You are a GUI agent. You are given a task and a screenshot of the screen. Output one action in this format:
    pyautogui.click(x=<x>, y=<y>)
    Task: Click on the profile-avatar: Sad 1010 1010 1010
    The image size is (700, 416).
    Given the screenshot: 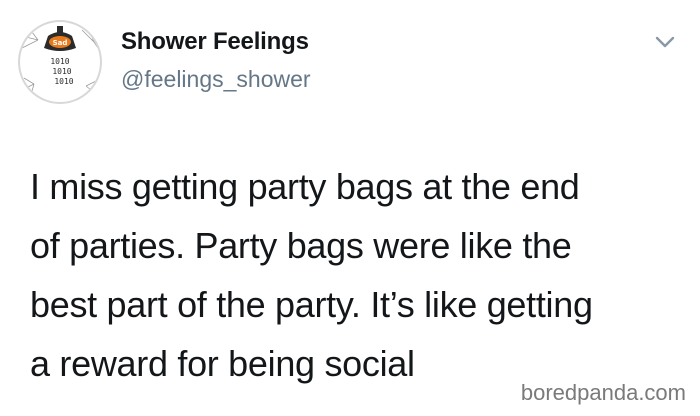 What is the action you would take?
    pyautogui.click(x=60, y=62)
    